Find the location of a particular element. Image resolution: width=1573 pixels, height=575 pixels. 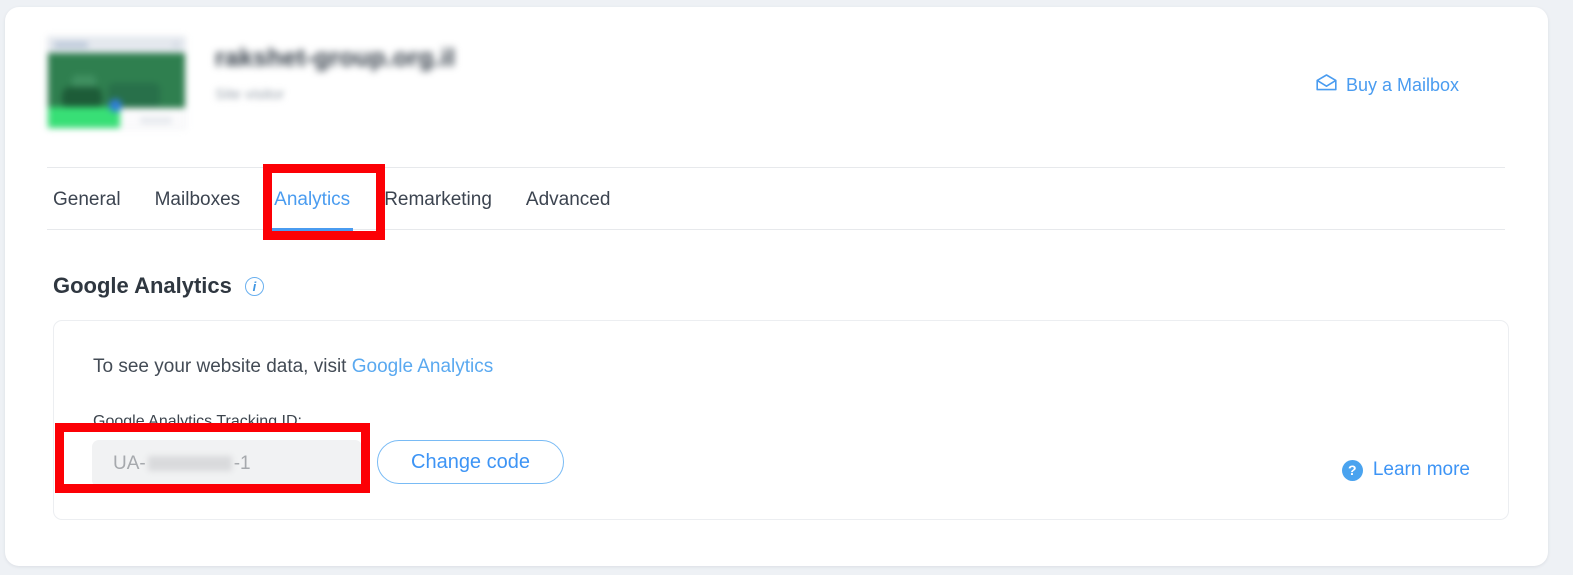

mail-envelope-icon is located at coordinates (1326, 85).